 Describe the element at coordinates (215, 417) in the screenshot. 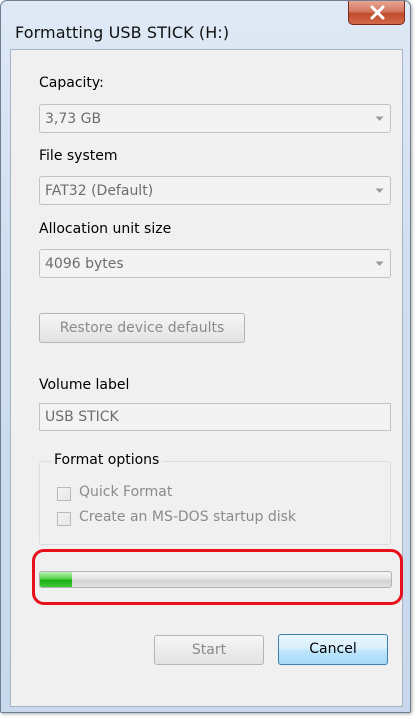

I see `volume-label-input: USB STICK` at that location.